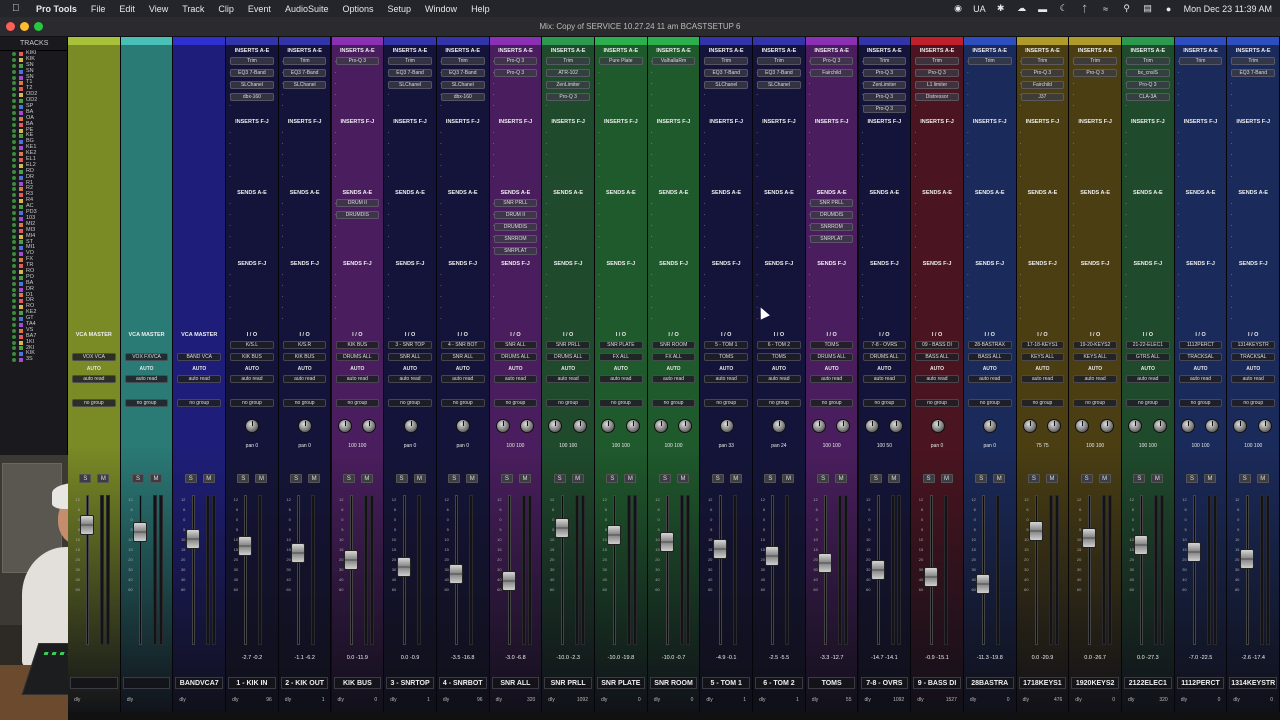 Image resolution: width=1280 pixels, height=720 pixels. I want to click on insert-slot: ATR-102, so click(568, 73).